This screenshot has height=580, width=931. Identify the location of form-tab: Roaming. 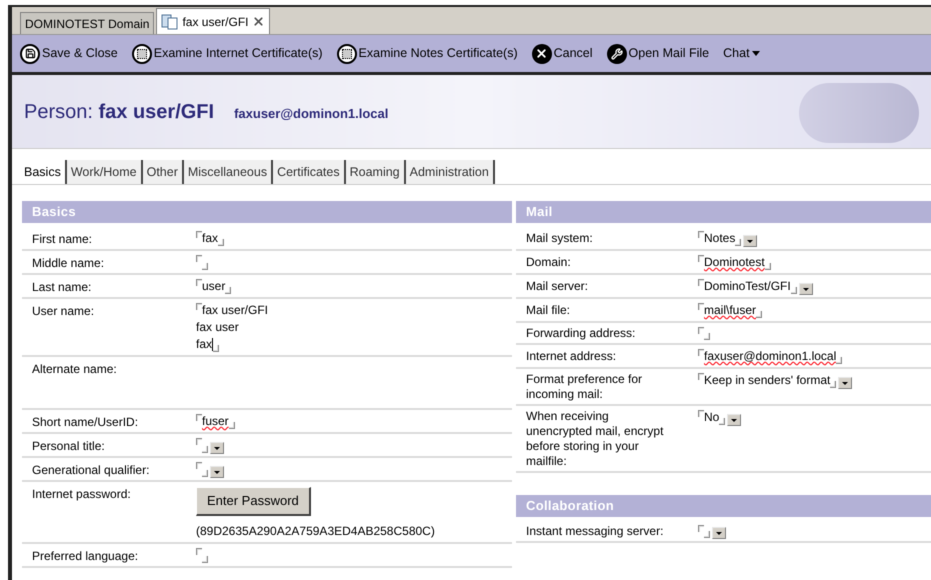
(376, 172).